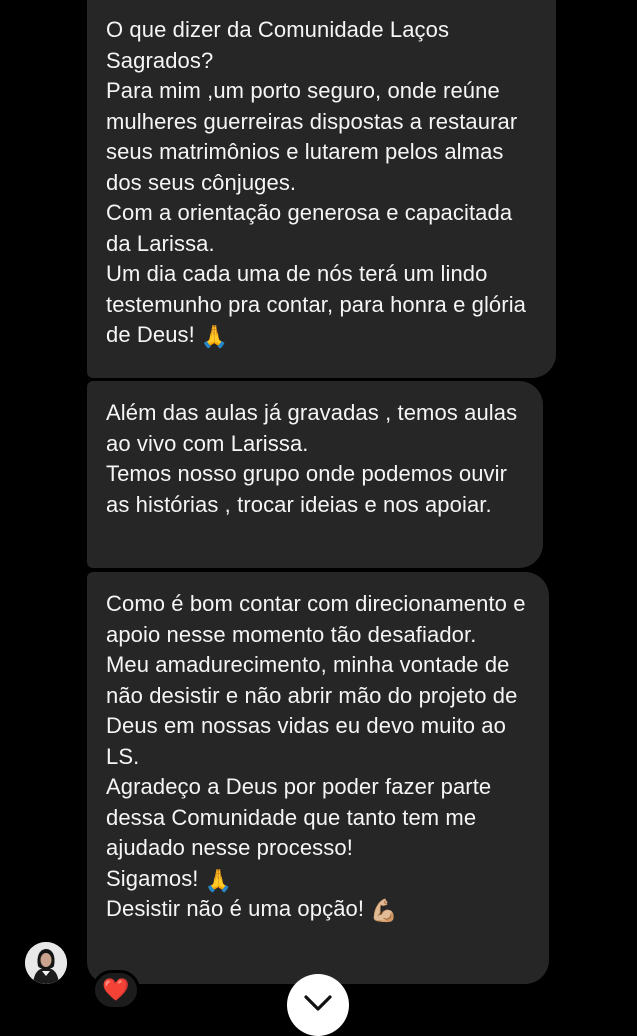 The image size is (637, 1036). Describe the element at coordinates (235, 908) in the screenshot. I see `message-3-last-text: Desistir não é uma opção!` at that location.